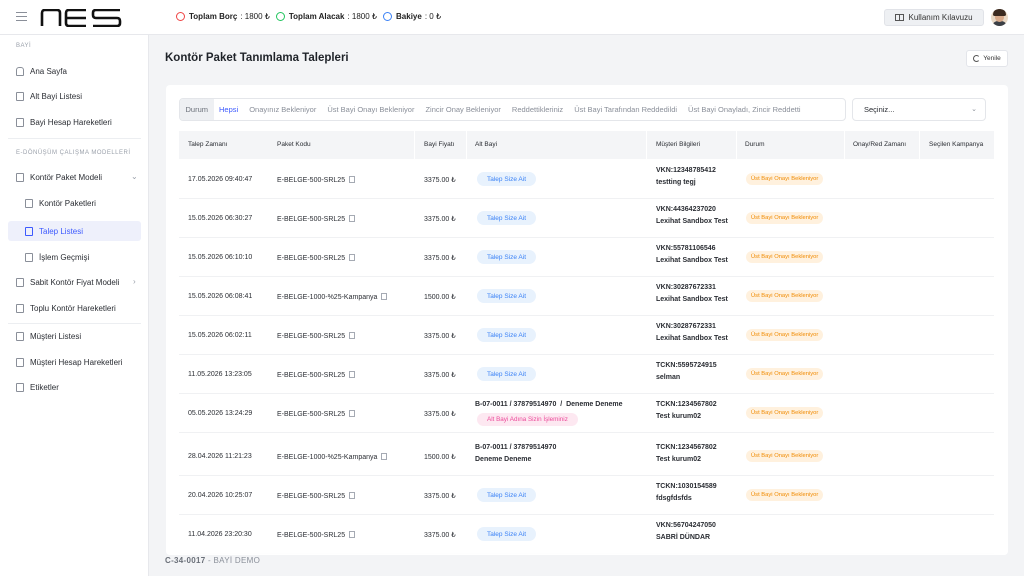 The height and width of the screenshot is (576, 1024). I want to click on tab-awaiting-your-approval: Onayınız Bekleniyor, so click(283, 109).